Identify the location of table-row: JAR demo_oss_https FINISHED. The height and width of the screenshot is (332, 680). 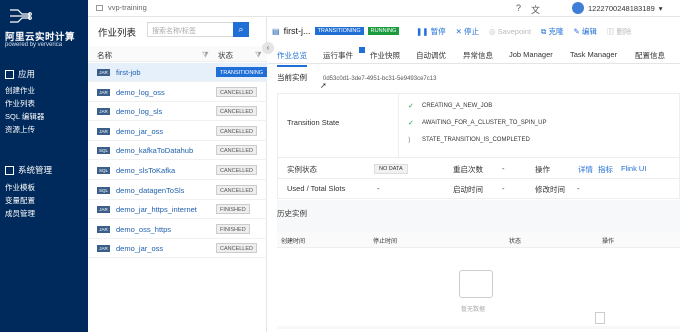
(177, 229).